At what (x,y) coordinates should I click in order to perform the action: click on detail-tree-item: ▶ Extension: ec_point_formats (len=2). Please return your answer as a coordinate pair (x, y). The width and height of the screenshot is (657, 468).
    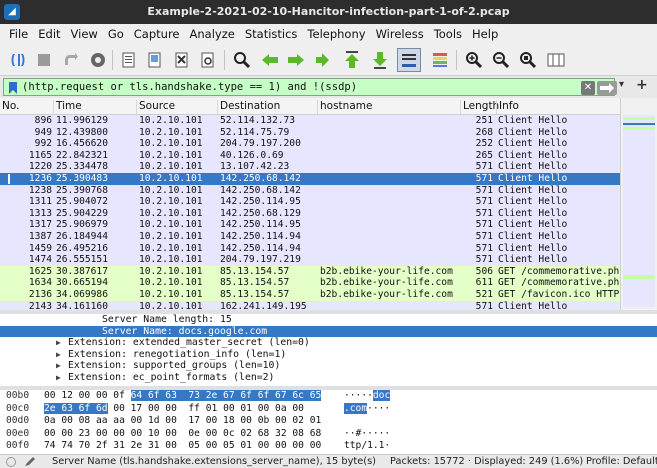
    Looking at the image, I should click on (328, 378).